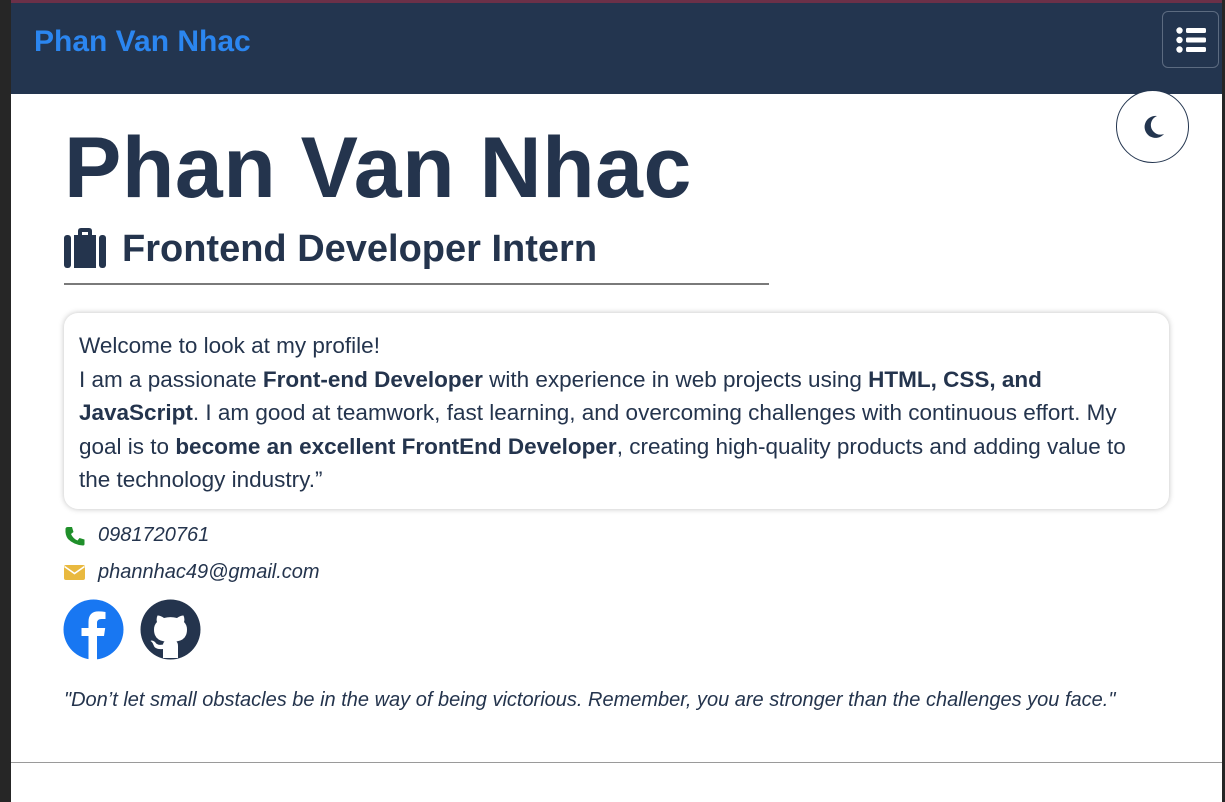  I want to click on phone-number: 0981720761, so click(153, 535).